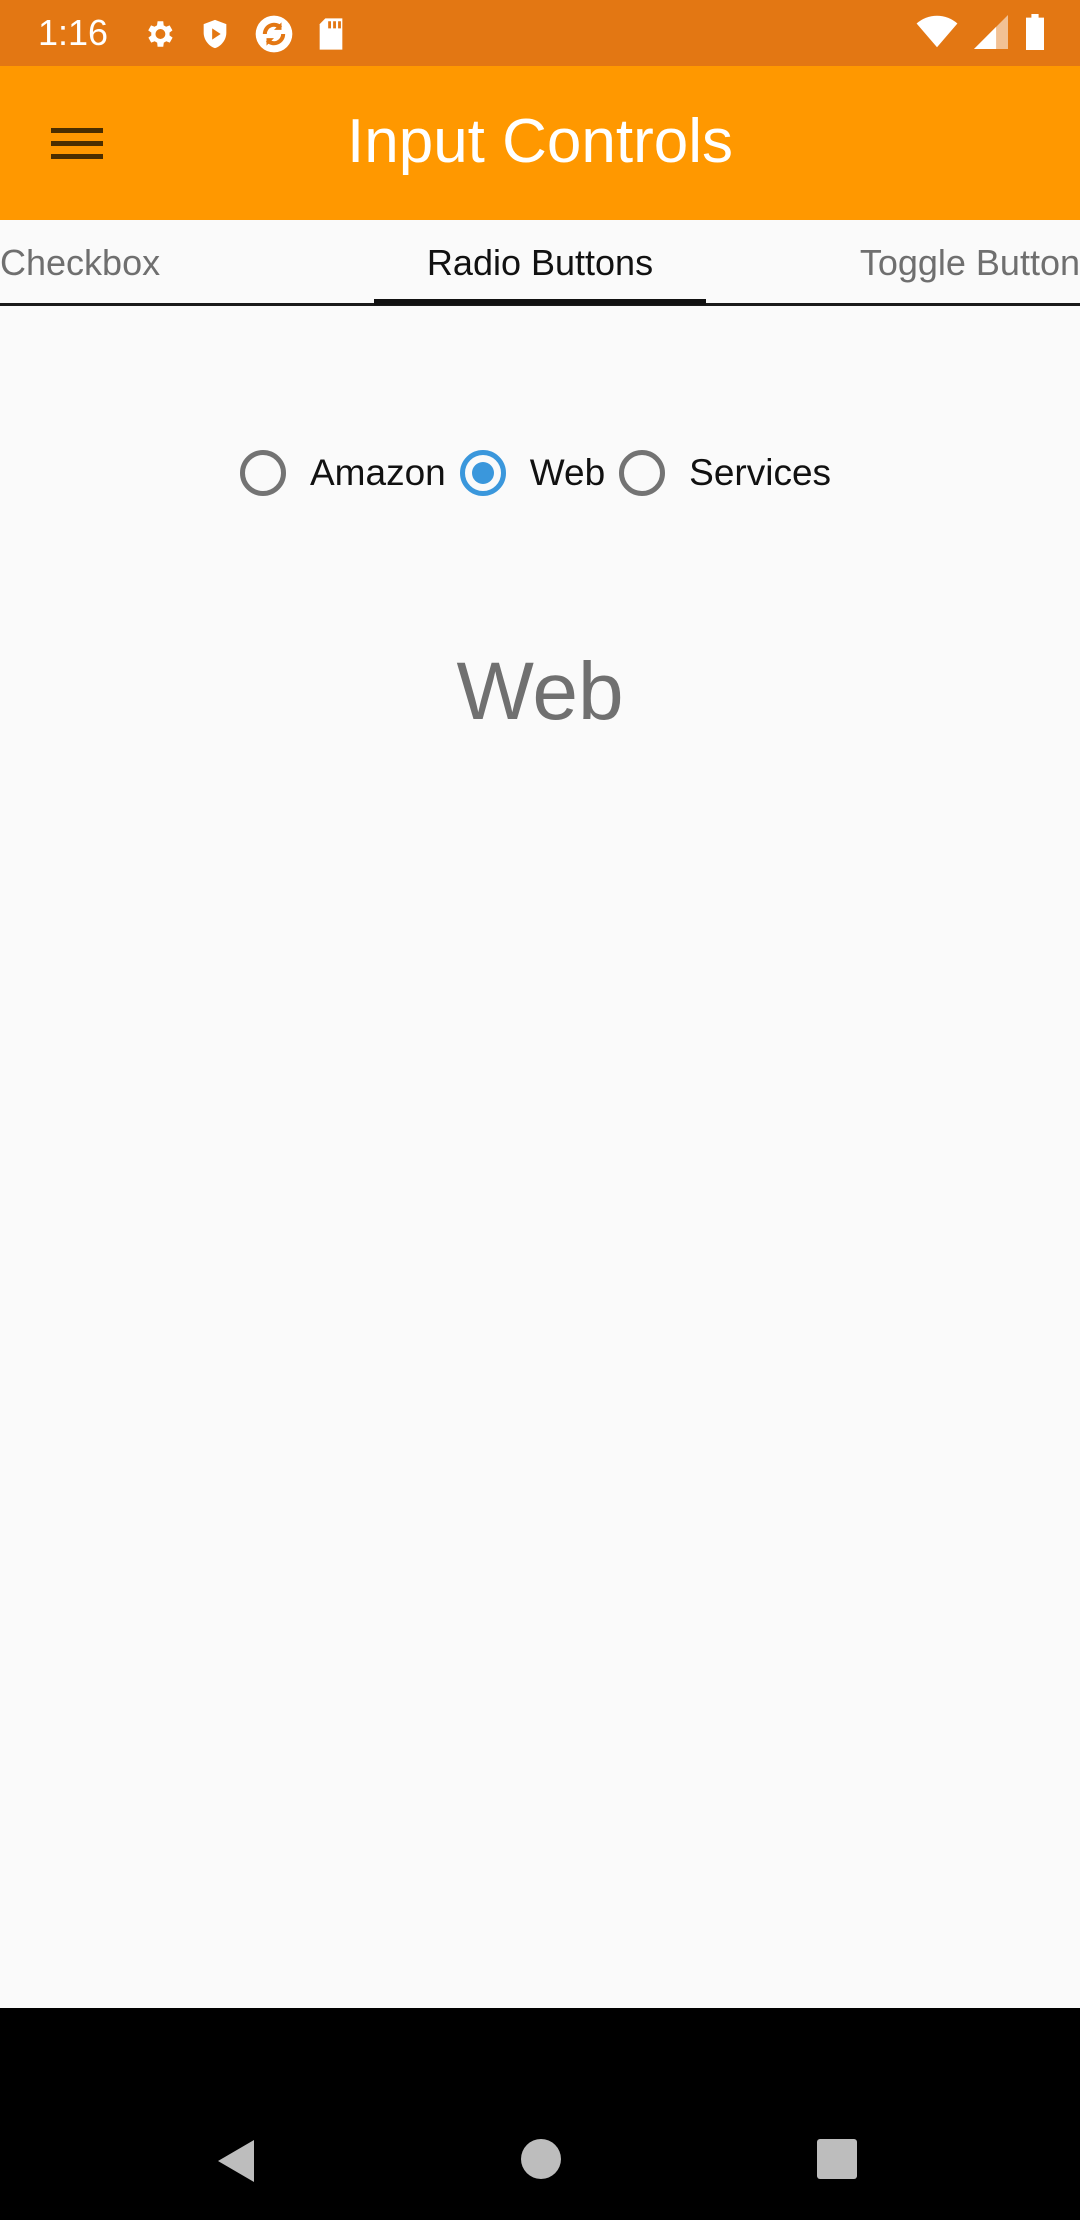 The image size is (1080, 2220). Describe the element at coordinates (73, 32) in the screenshot. I see `status-time: 1:16` at that location.